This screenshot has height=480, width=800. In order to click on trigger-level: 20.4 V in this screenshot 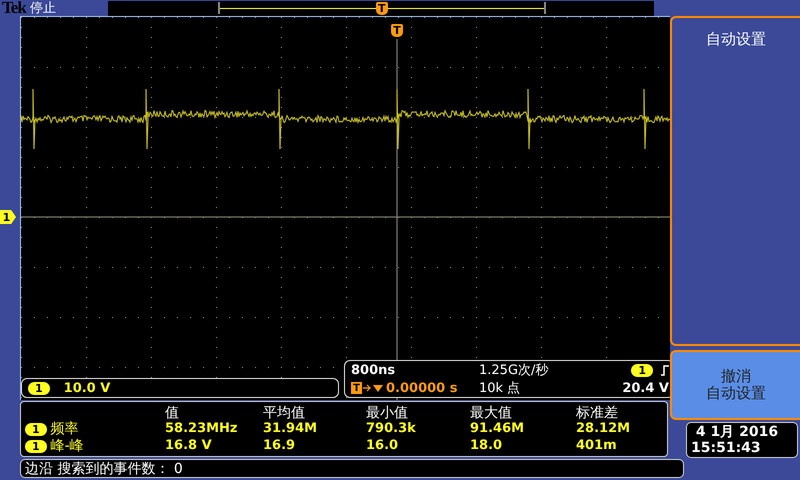, I will do `click(645, 388)`.